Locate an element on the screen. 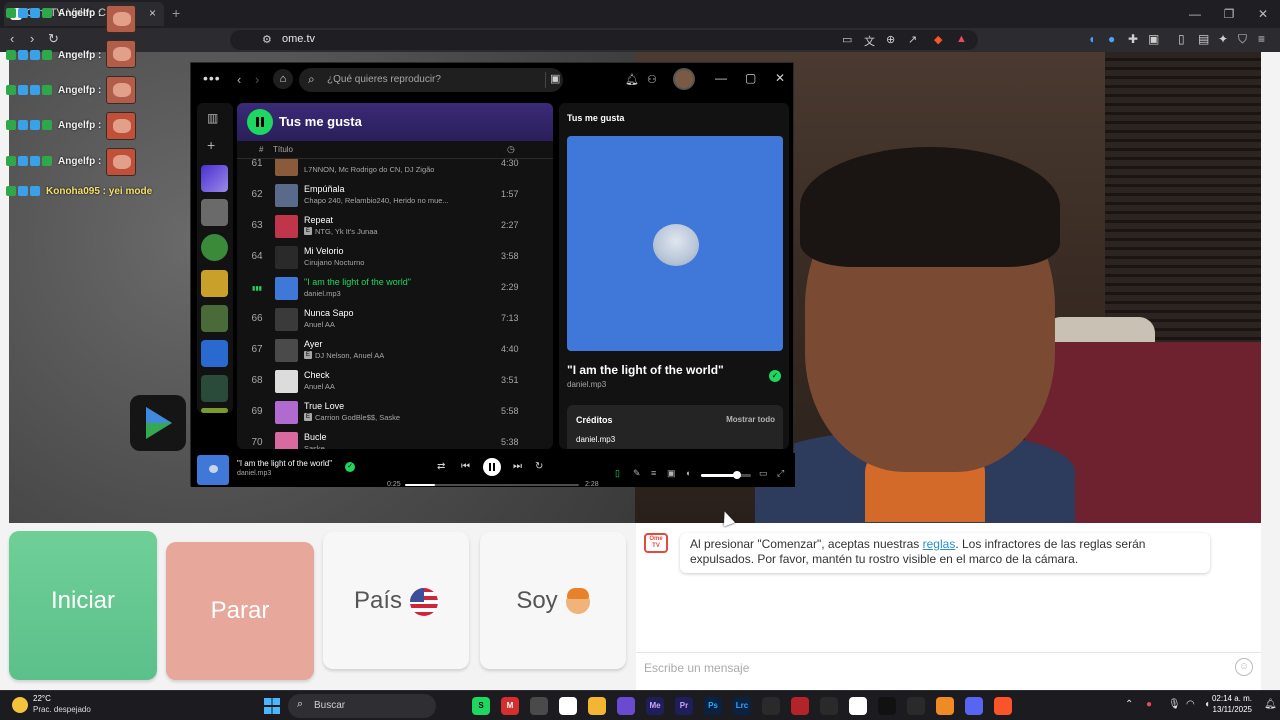  now-playing-title: "I am the light of the world" is located at coordinates (645, 370).